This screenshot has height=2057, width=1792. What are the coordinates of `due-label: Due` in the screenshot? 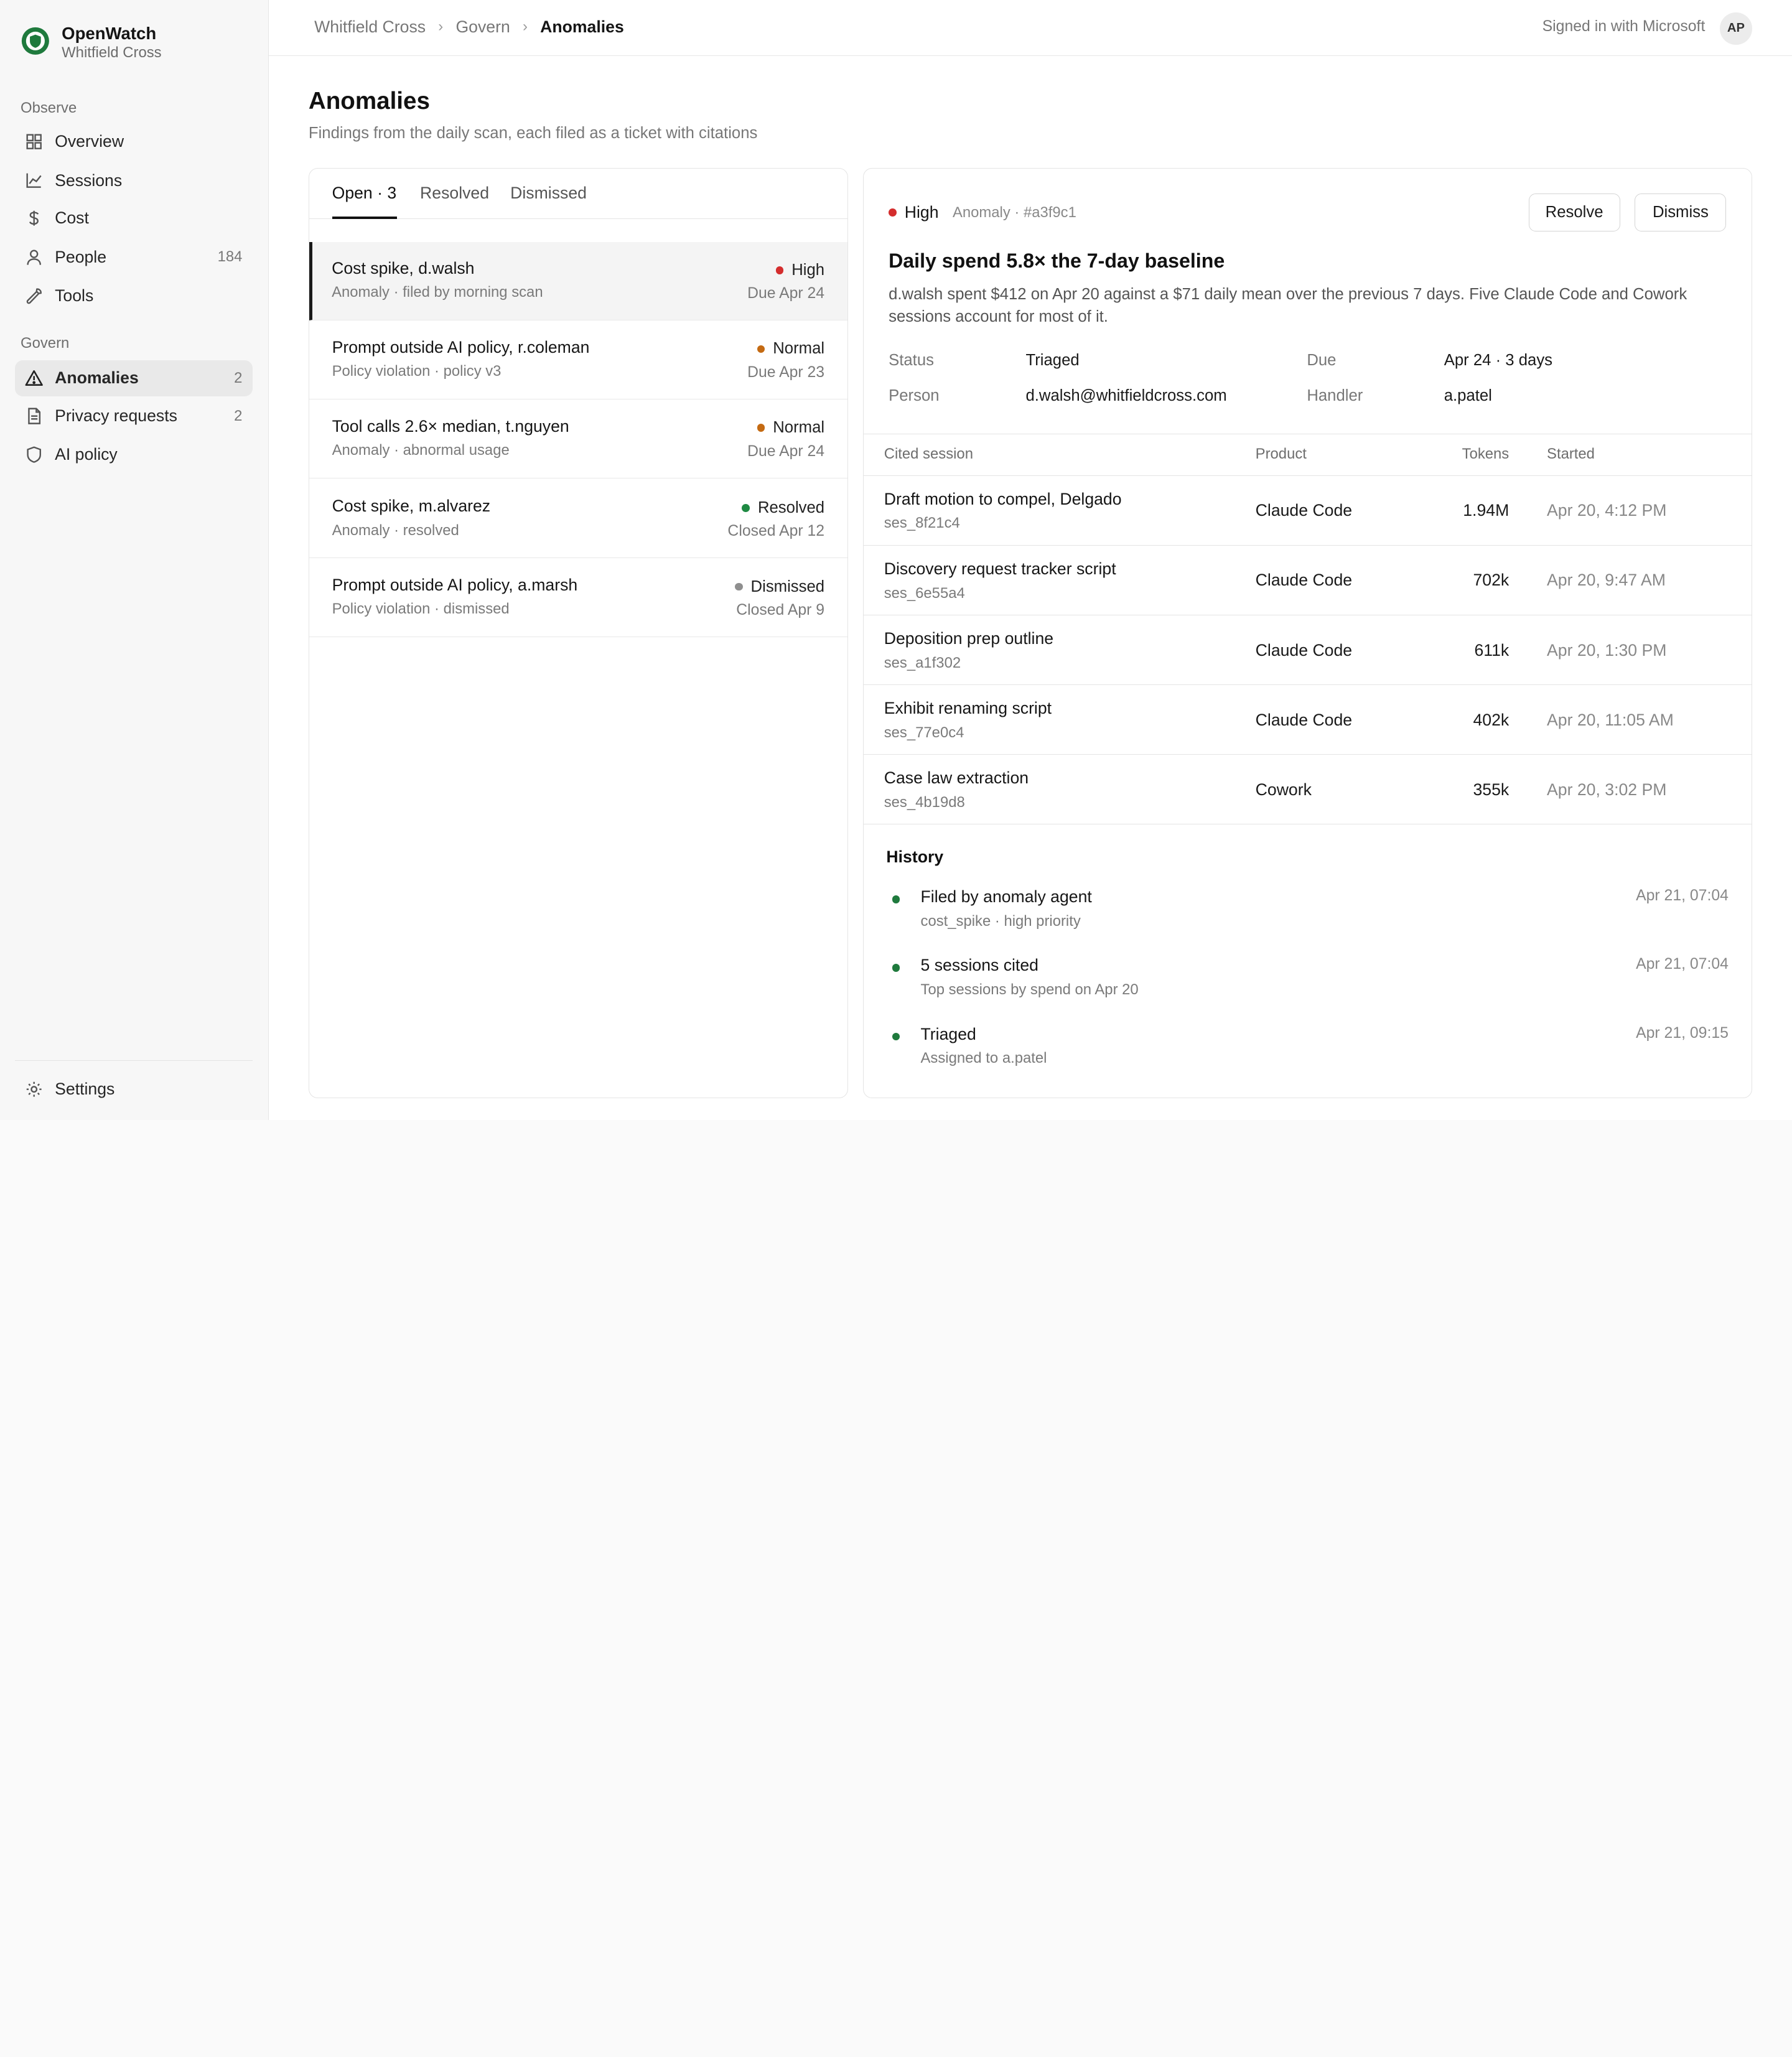 It's located at (1322, 360).